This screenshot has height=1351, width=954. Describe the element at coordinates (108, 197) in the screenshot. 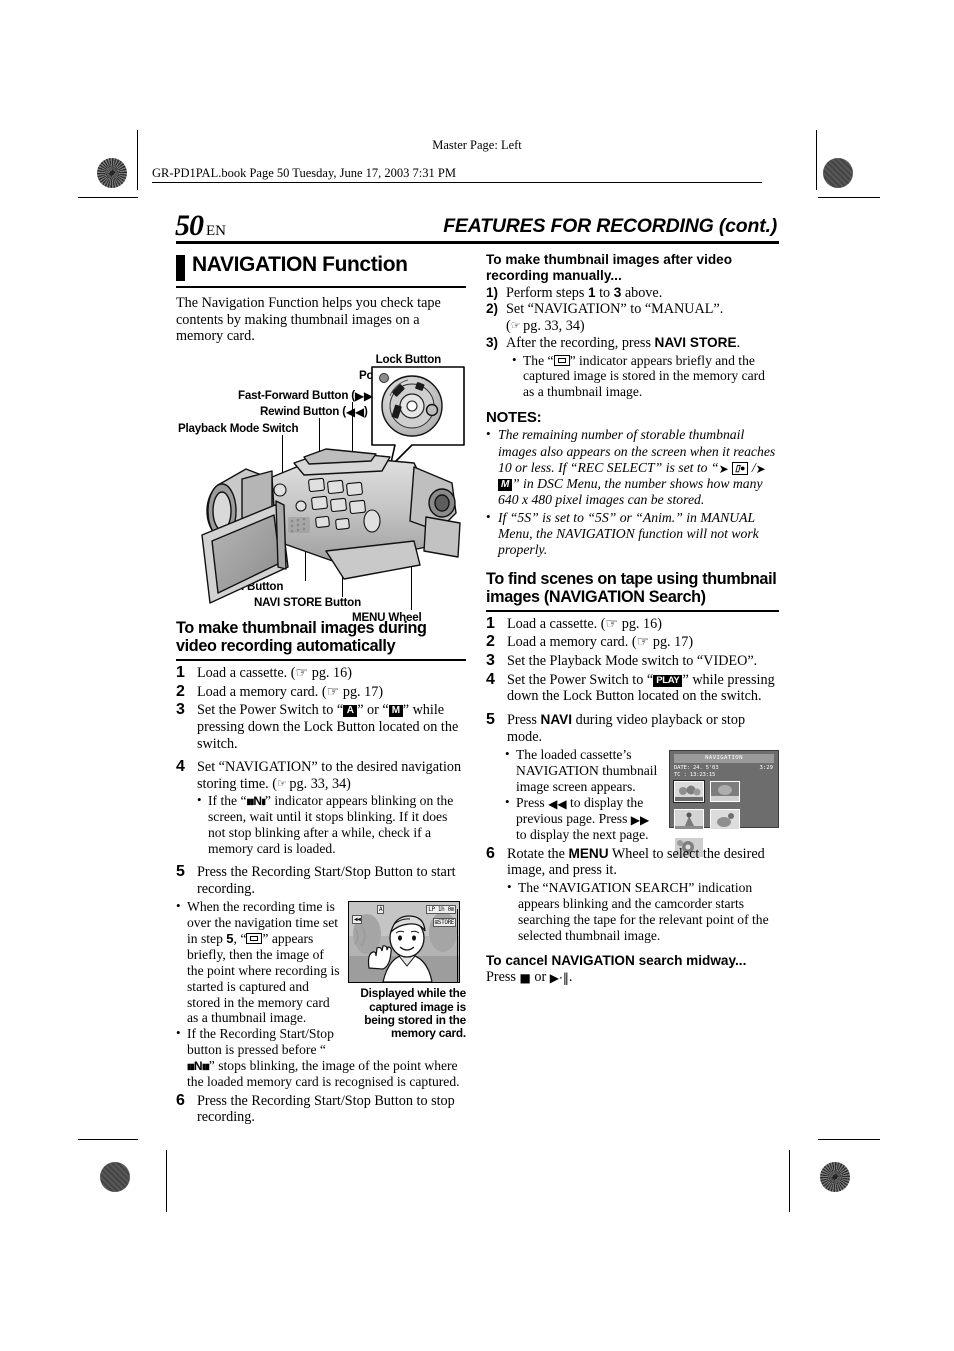

I see `trim-line-left-top` at that location.